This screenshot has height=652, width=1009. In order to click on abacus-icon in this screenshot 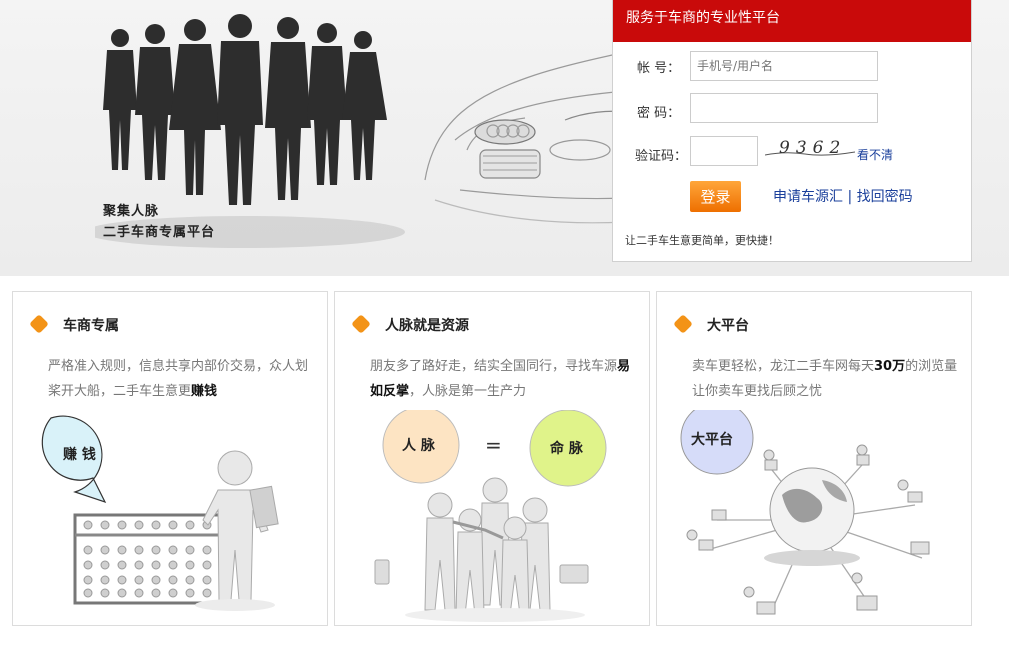, I will do `click(150, 559)`.